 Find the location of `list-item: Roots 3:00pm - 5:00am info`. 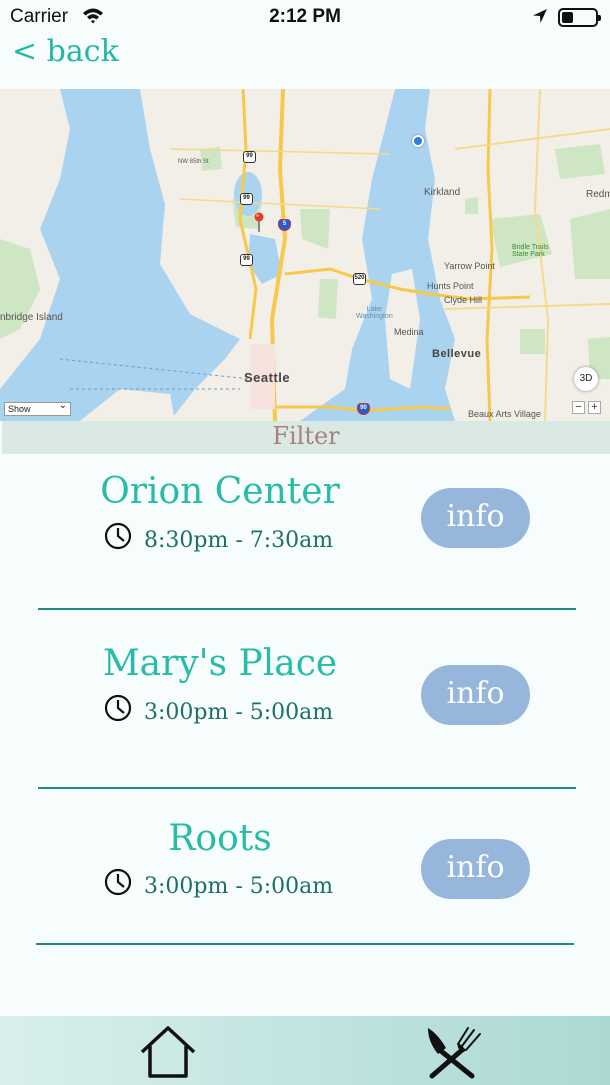

list-item: Roots 3:00pm - 5:00am info is located at coordinates (305, 883).